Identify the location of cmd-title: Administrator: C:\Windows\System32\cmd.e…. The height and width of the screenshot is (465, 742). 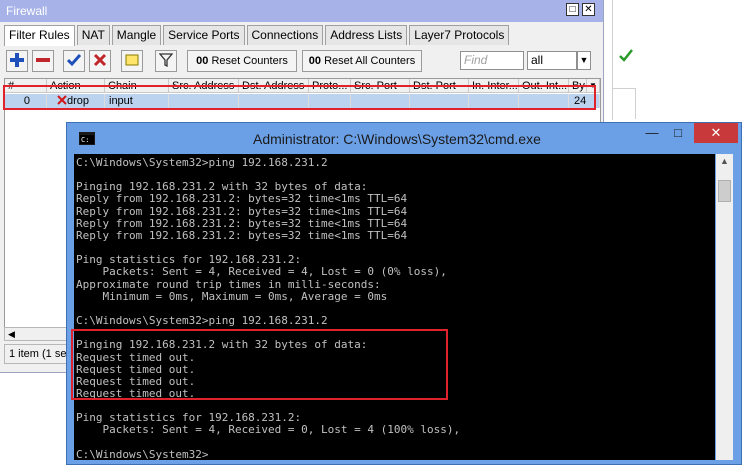
(397, 139).